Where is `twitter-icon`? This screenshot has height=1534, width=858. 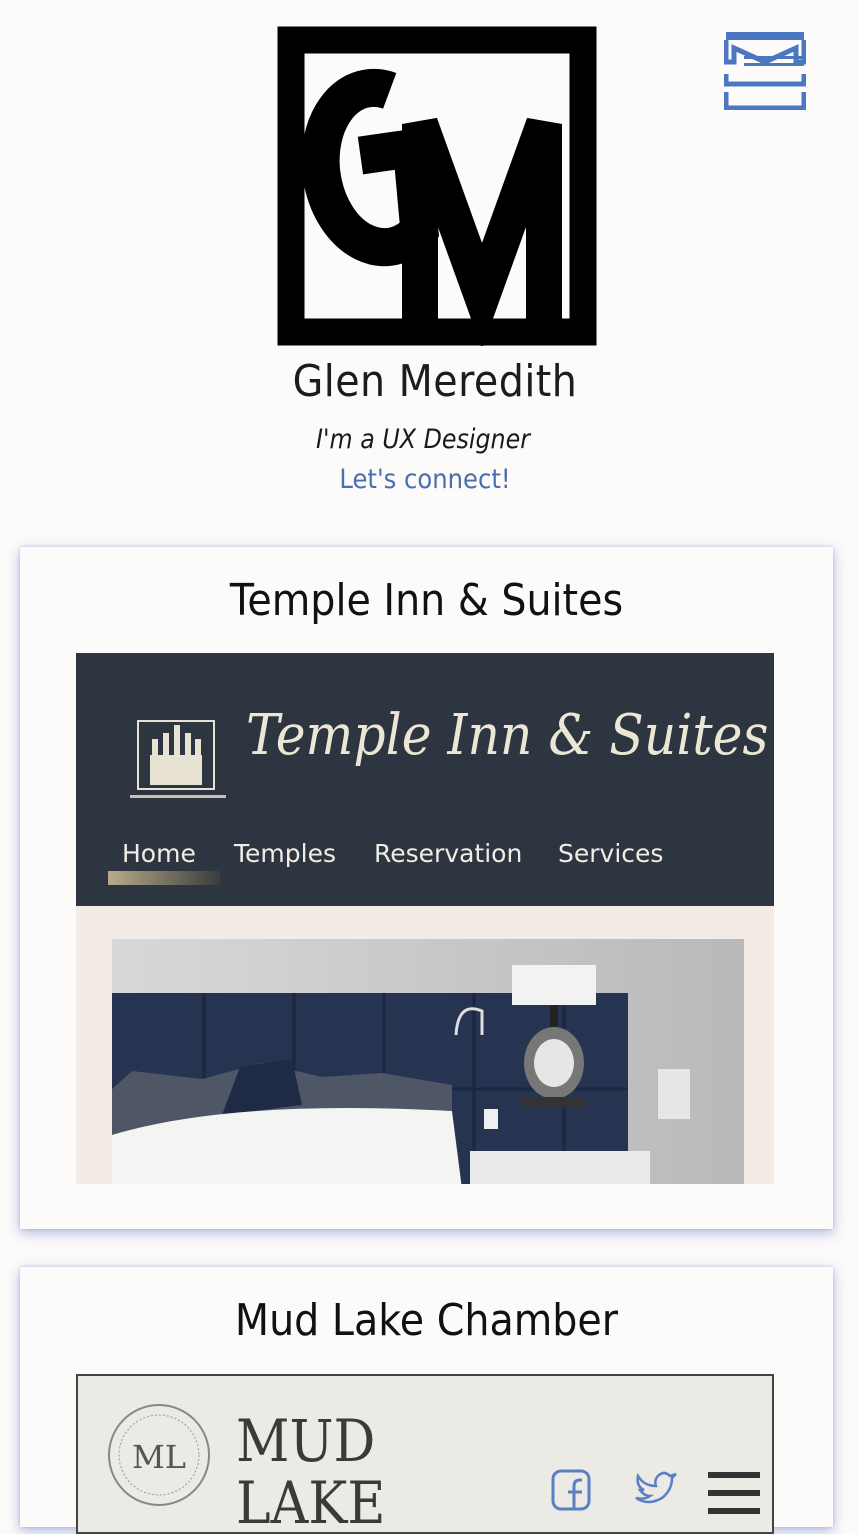 twitter-icon is located at coordinates (656, 1487).